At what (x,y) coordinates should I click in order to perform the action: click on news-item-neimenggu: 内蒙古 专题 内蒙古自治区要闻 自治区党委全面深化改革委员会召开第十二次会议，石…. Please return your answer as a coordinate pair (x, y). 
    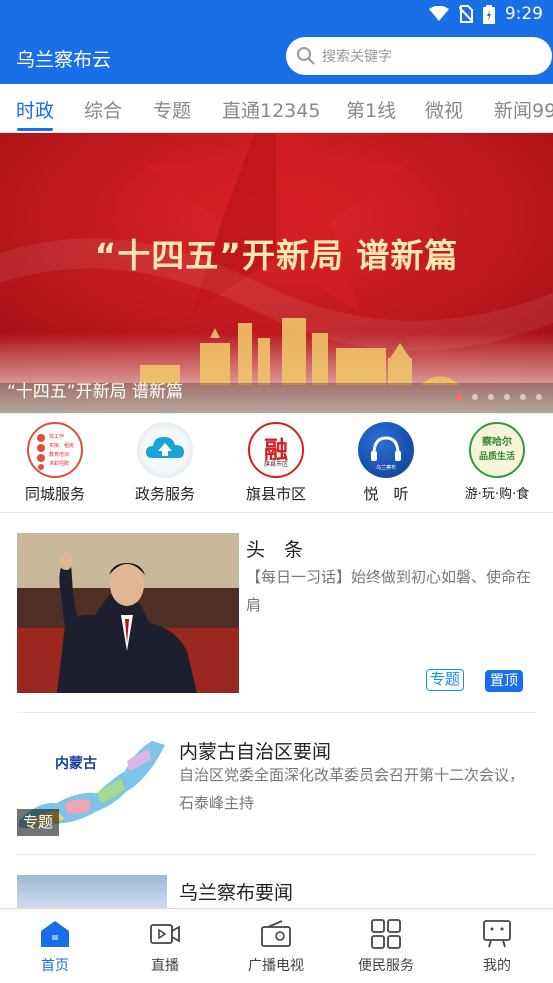
    Looking at the image, I should click on (276, 783).